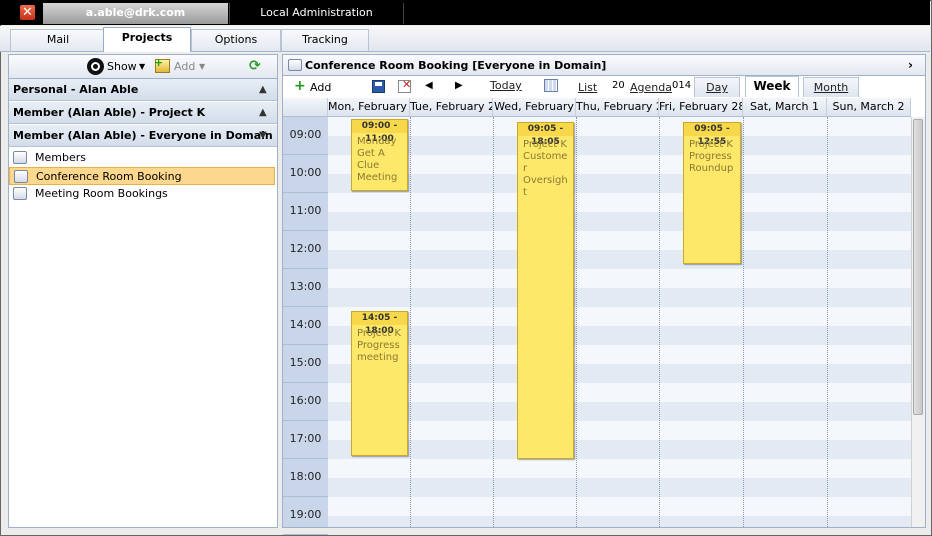  What do you see at coordinates (305, 478) in the screenshot?
I see `hour-label: 18:00` at bounding box center [305, 478].